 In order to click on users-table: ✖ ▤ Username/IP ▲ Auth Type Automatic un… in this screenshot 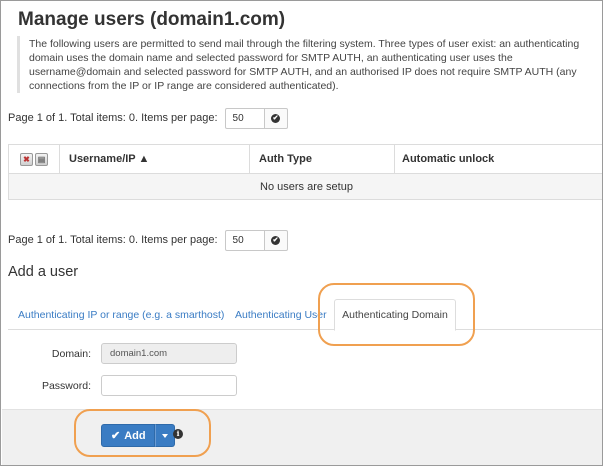, I will do `click(305, 172)`.